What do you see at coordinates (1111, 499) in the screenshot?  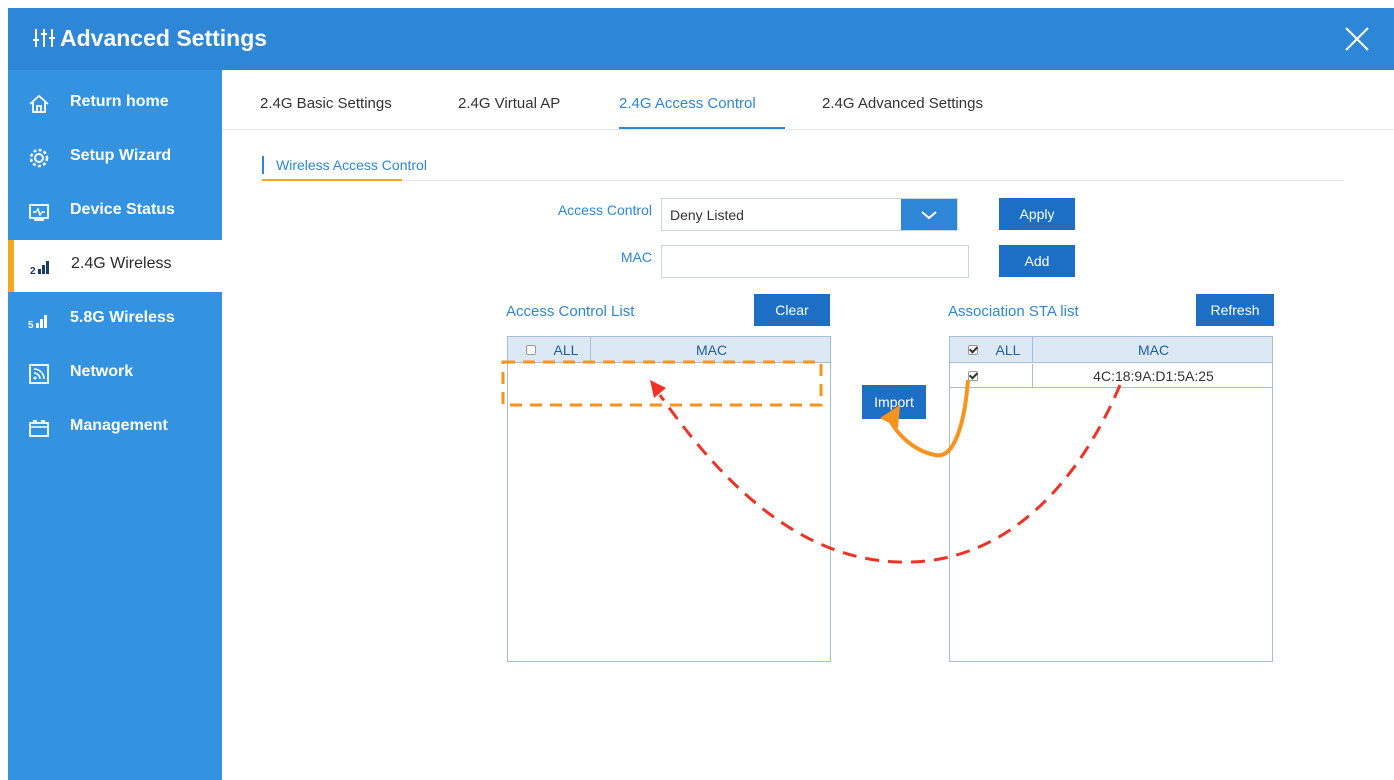 I see `association-sta-list-table: ALL MAC 4C:18:9A:D1:5A:25` at bounding box center [1111, 499].